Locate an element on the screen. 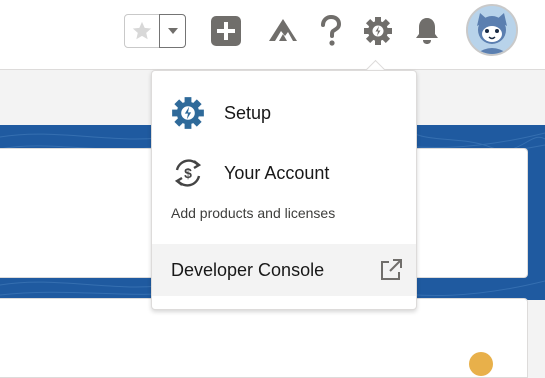 This screenshot has width=545, height=378. user-avatar is located at coordinates (492, 30).